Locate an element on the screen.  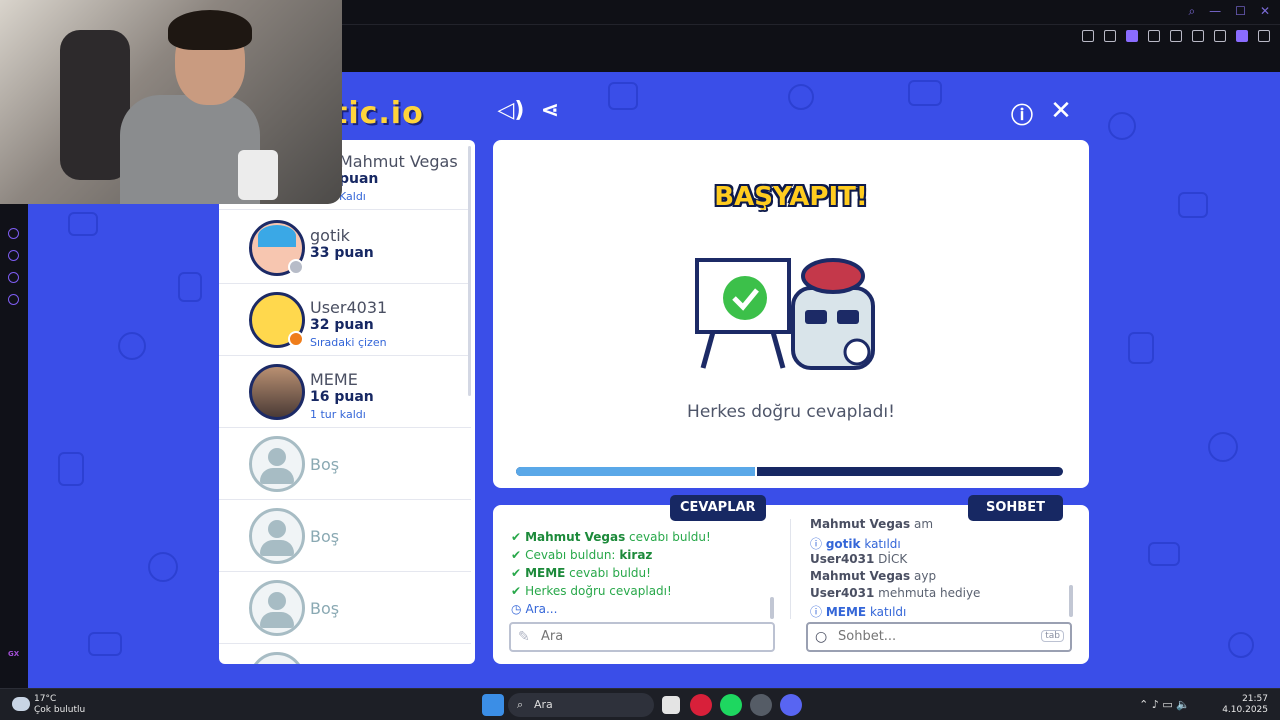
player-row: MEME 16 puan 1 tur kaldı is located at coordinates (345, 392).